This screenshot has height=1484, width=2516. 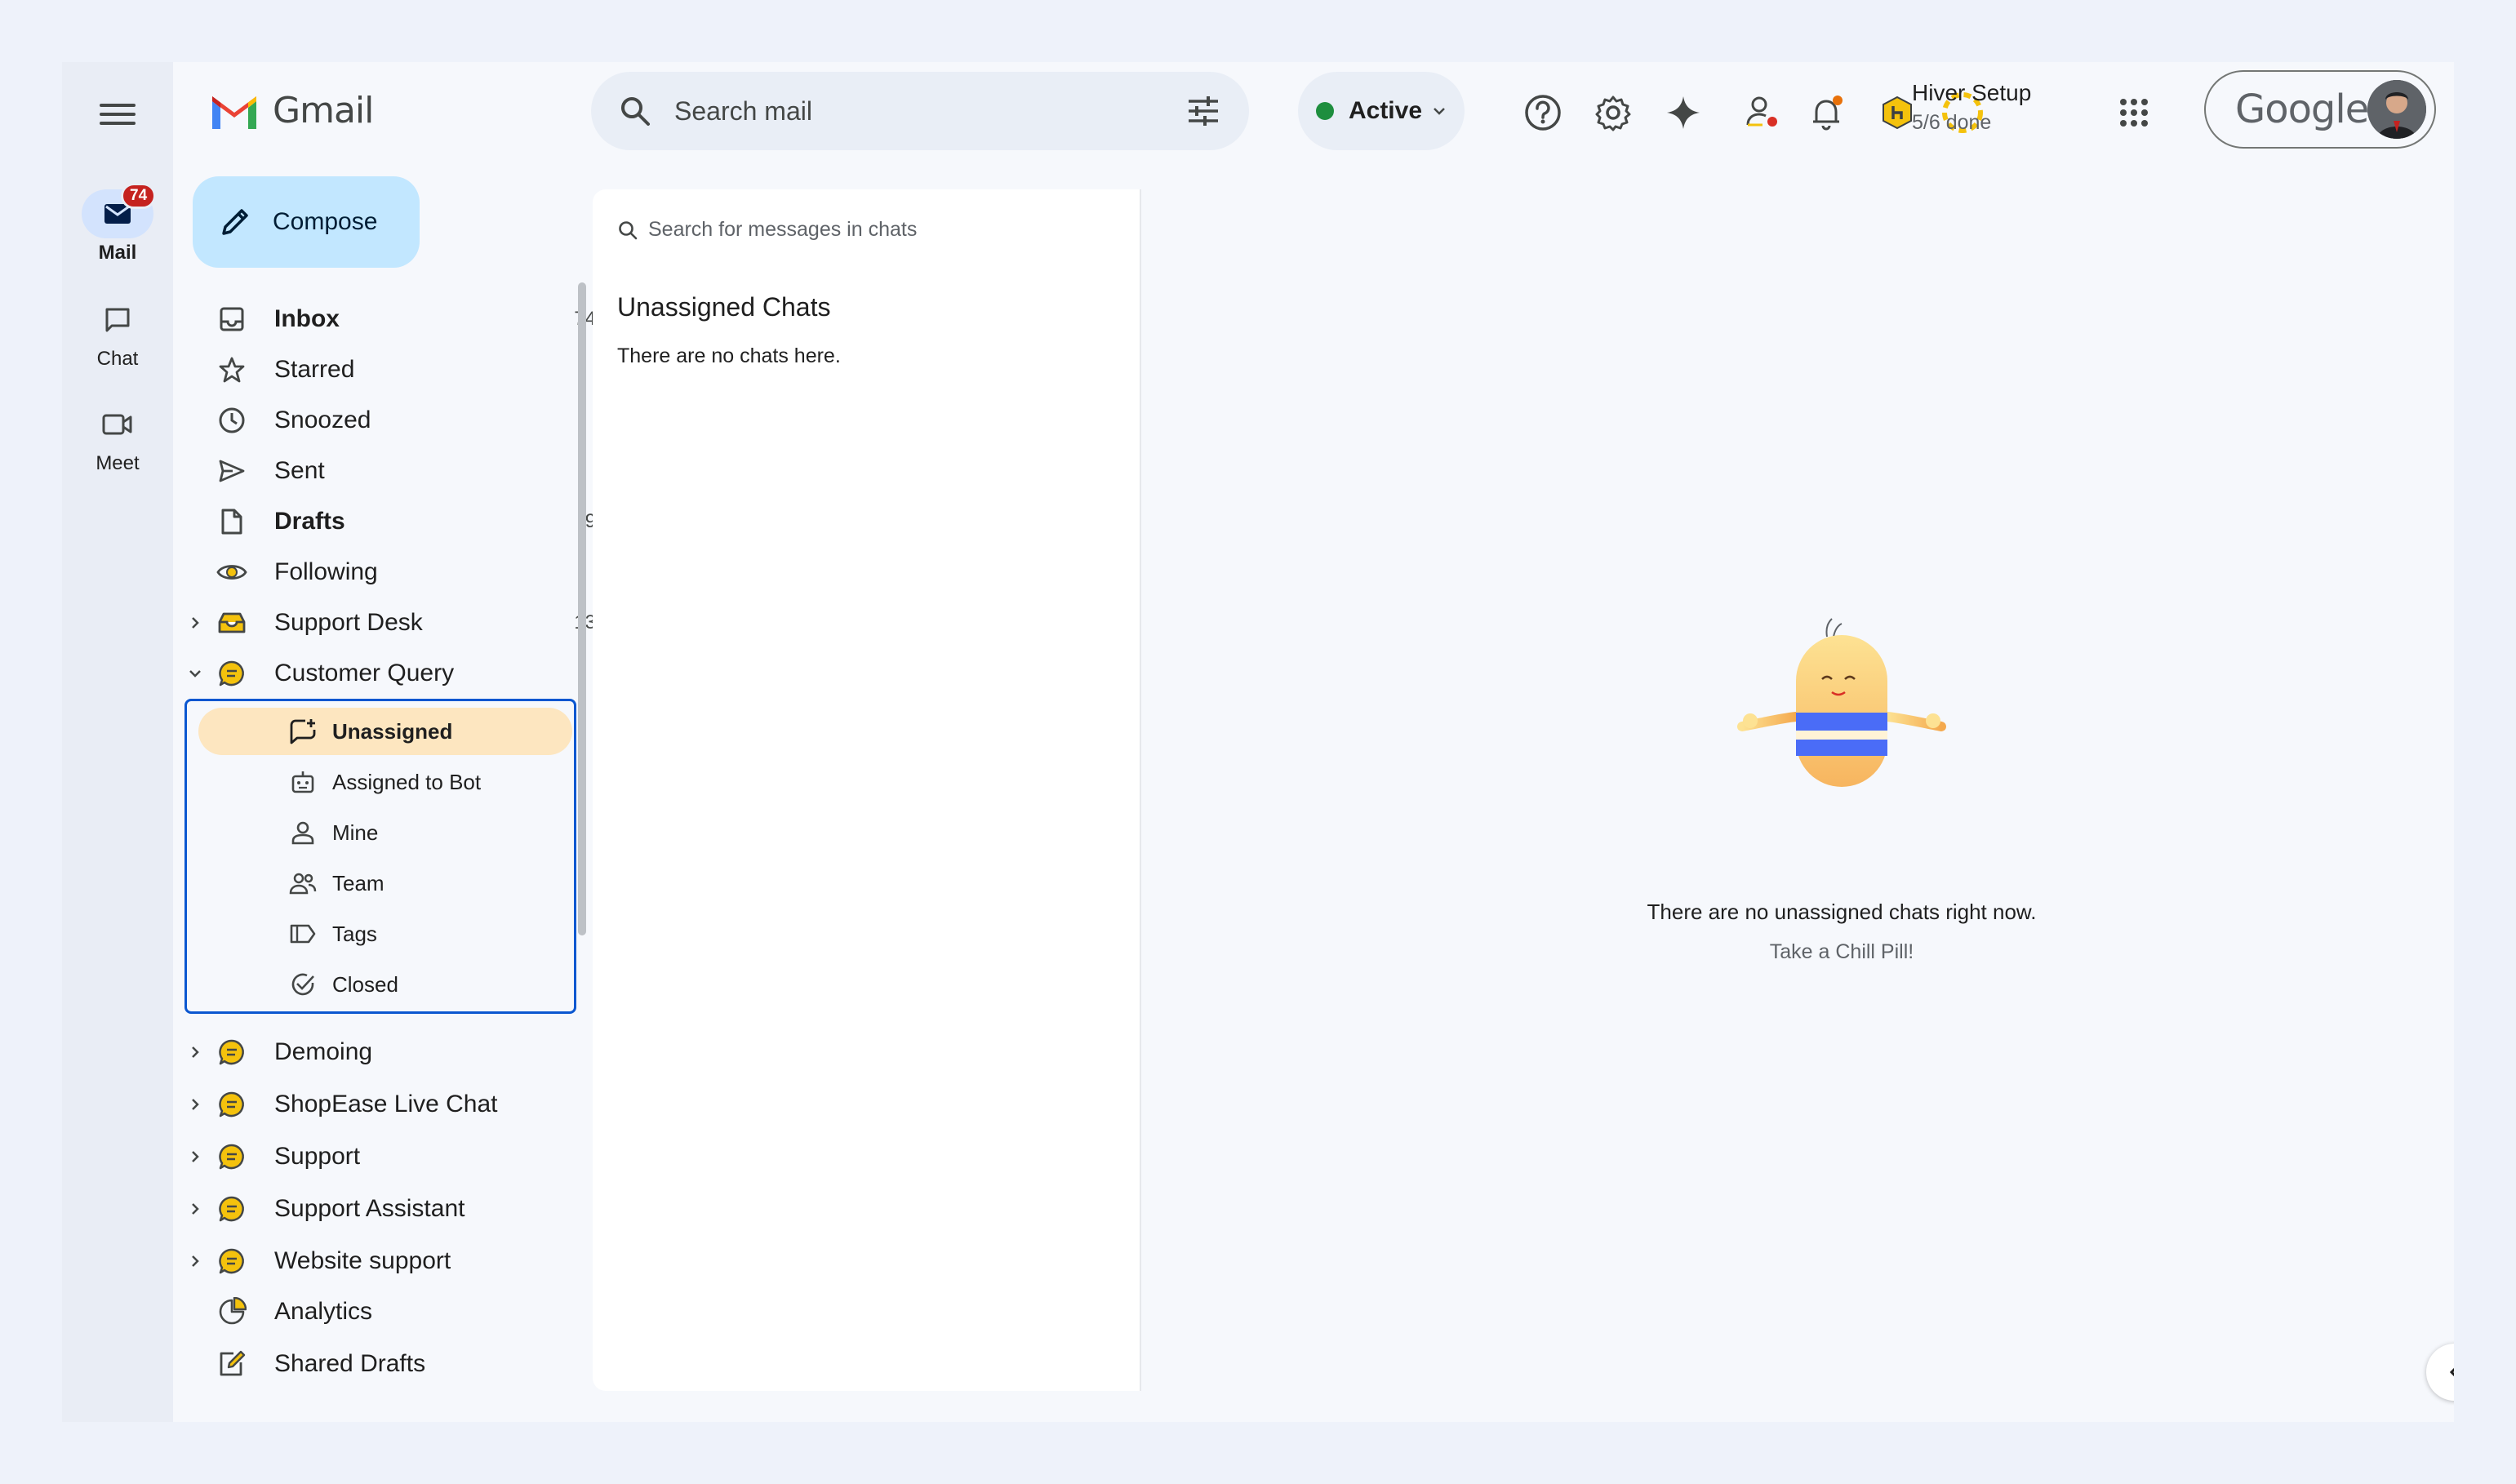 What do you see at coordinates (365, 984) in the screenshot?
I see `sub-item-label: Closed` at bounding box center [365, 984].